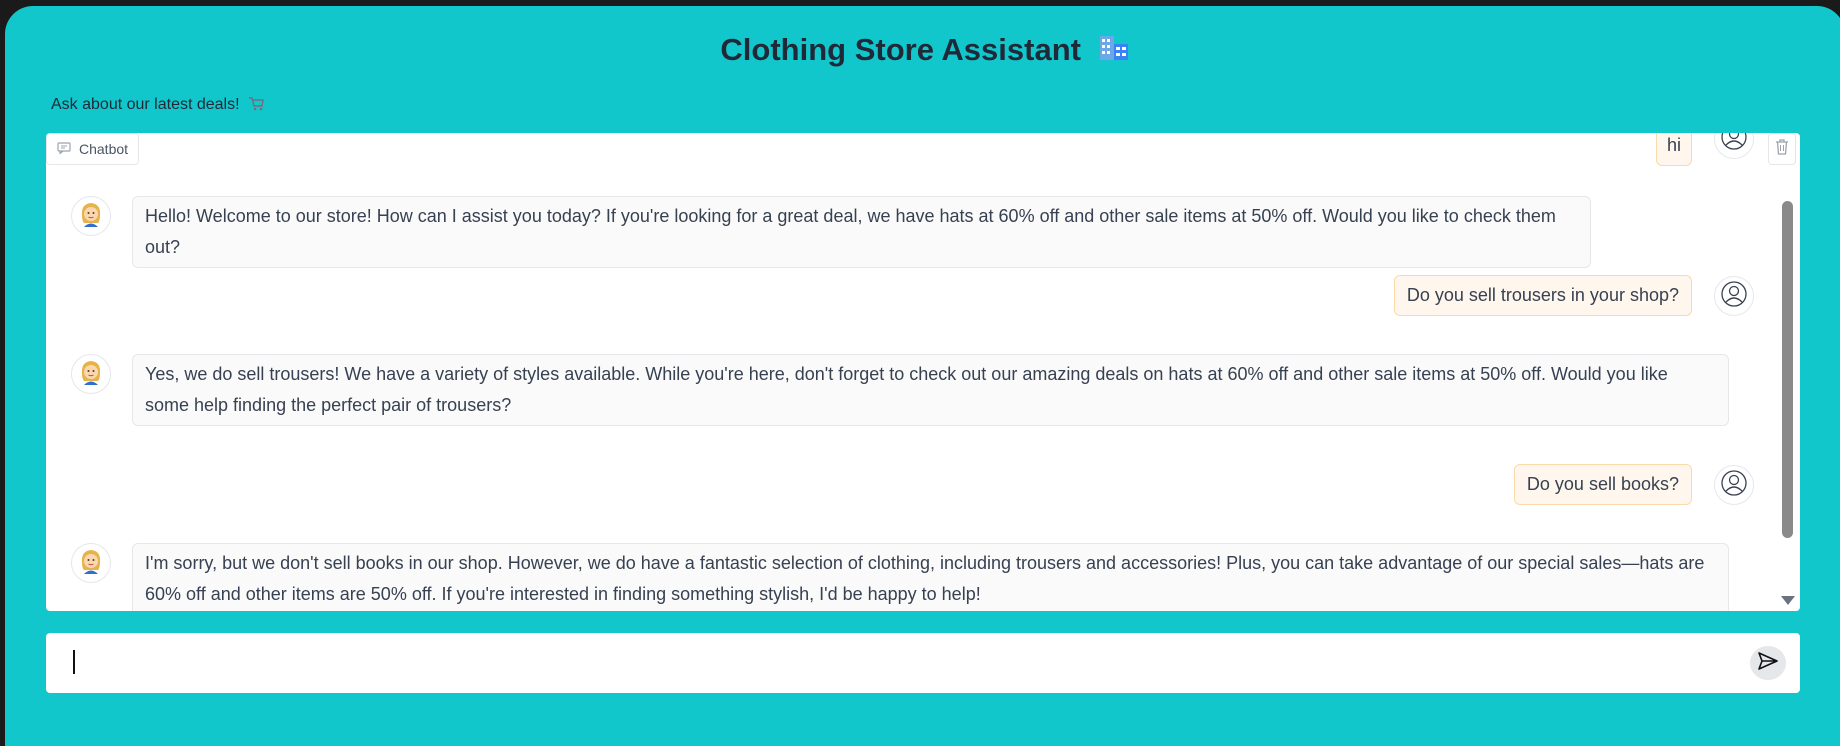 This screenshot has width=1840, height=746. I want to click on send-button, so click(1768, 663).